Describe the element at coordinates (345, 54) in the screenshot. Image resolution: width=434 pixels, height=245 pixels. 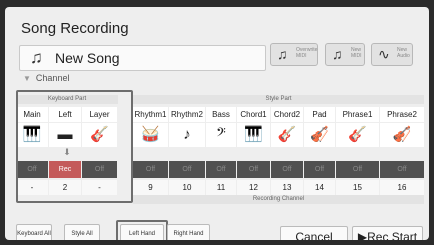
I see `new-midi-button: ♫ New MIDI` at that location.